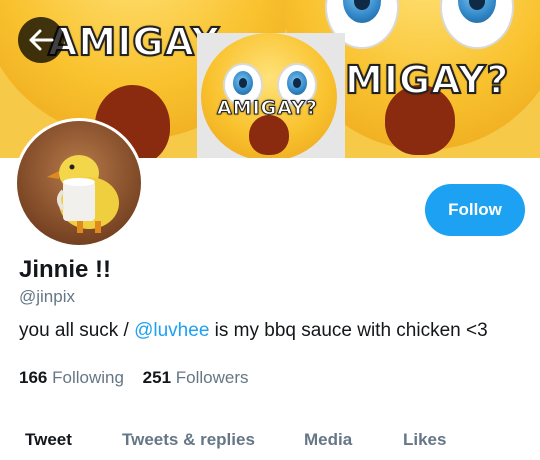 The width and height of the screenshot is (540, 460). I want to click on profile-avatar, so click(79, 183).